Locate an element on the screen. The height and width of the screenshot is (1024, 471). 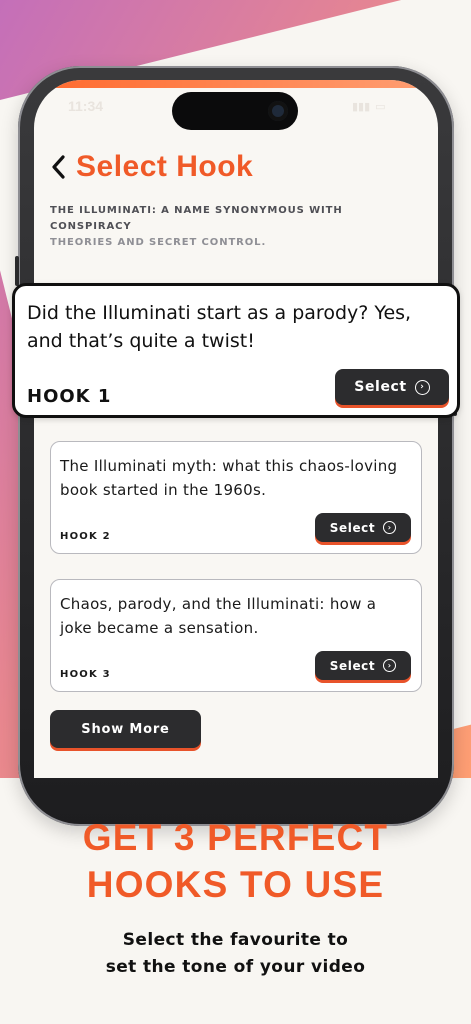
subtitle-line-2: THEORIES AND SECRET CONTROL. is located at coordinates (158, 242).